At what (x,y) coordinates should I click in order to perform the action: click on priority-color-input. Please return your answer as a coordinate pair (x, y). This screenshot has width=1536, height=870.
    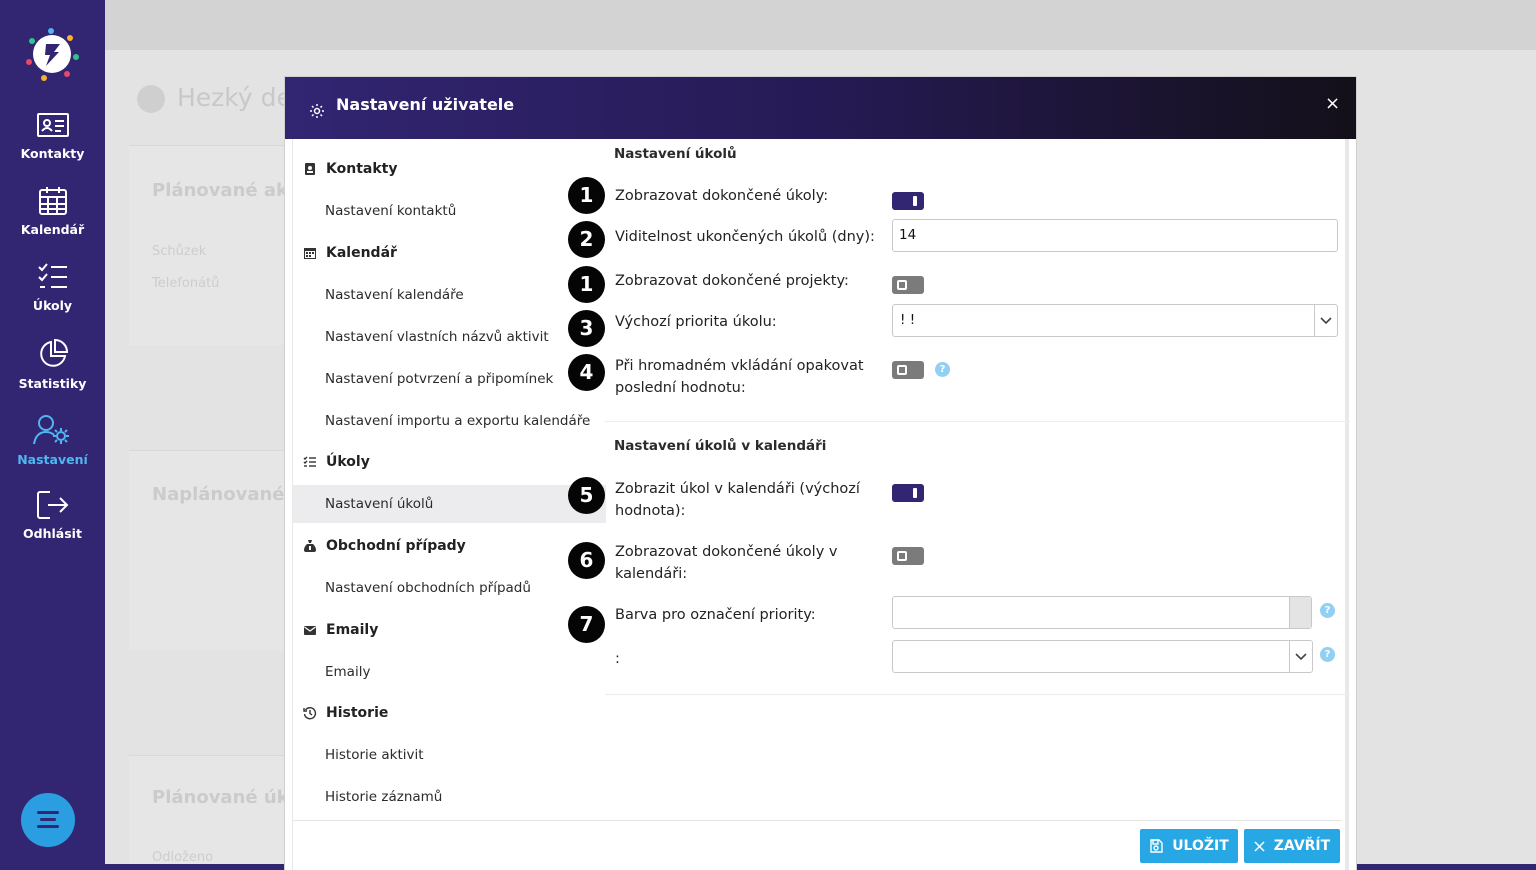
    Looking at the image, I should click on (1102, 612).